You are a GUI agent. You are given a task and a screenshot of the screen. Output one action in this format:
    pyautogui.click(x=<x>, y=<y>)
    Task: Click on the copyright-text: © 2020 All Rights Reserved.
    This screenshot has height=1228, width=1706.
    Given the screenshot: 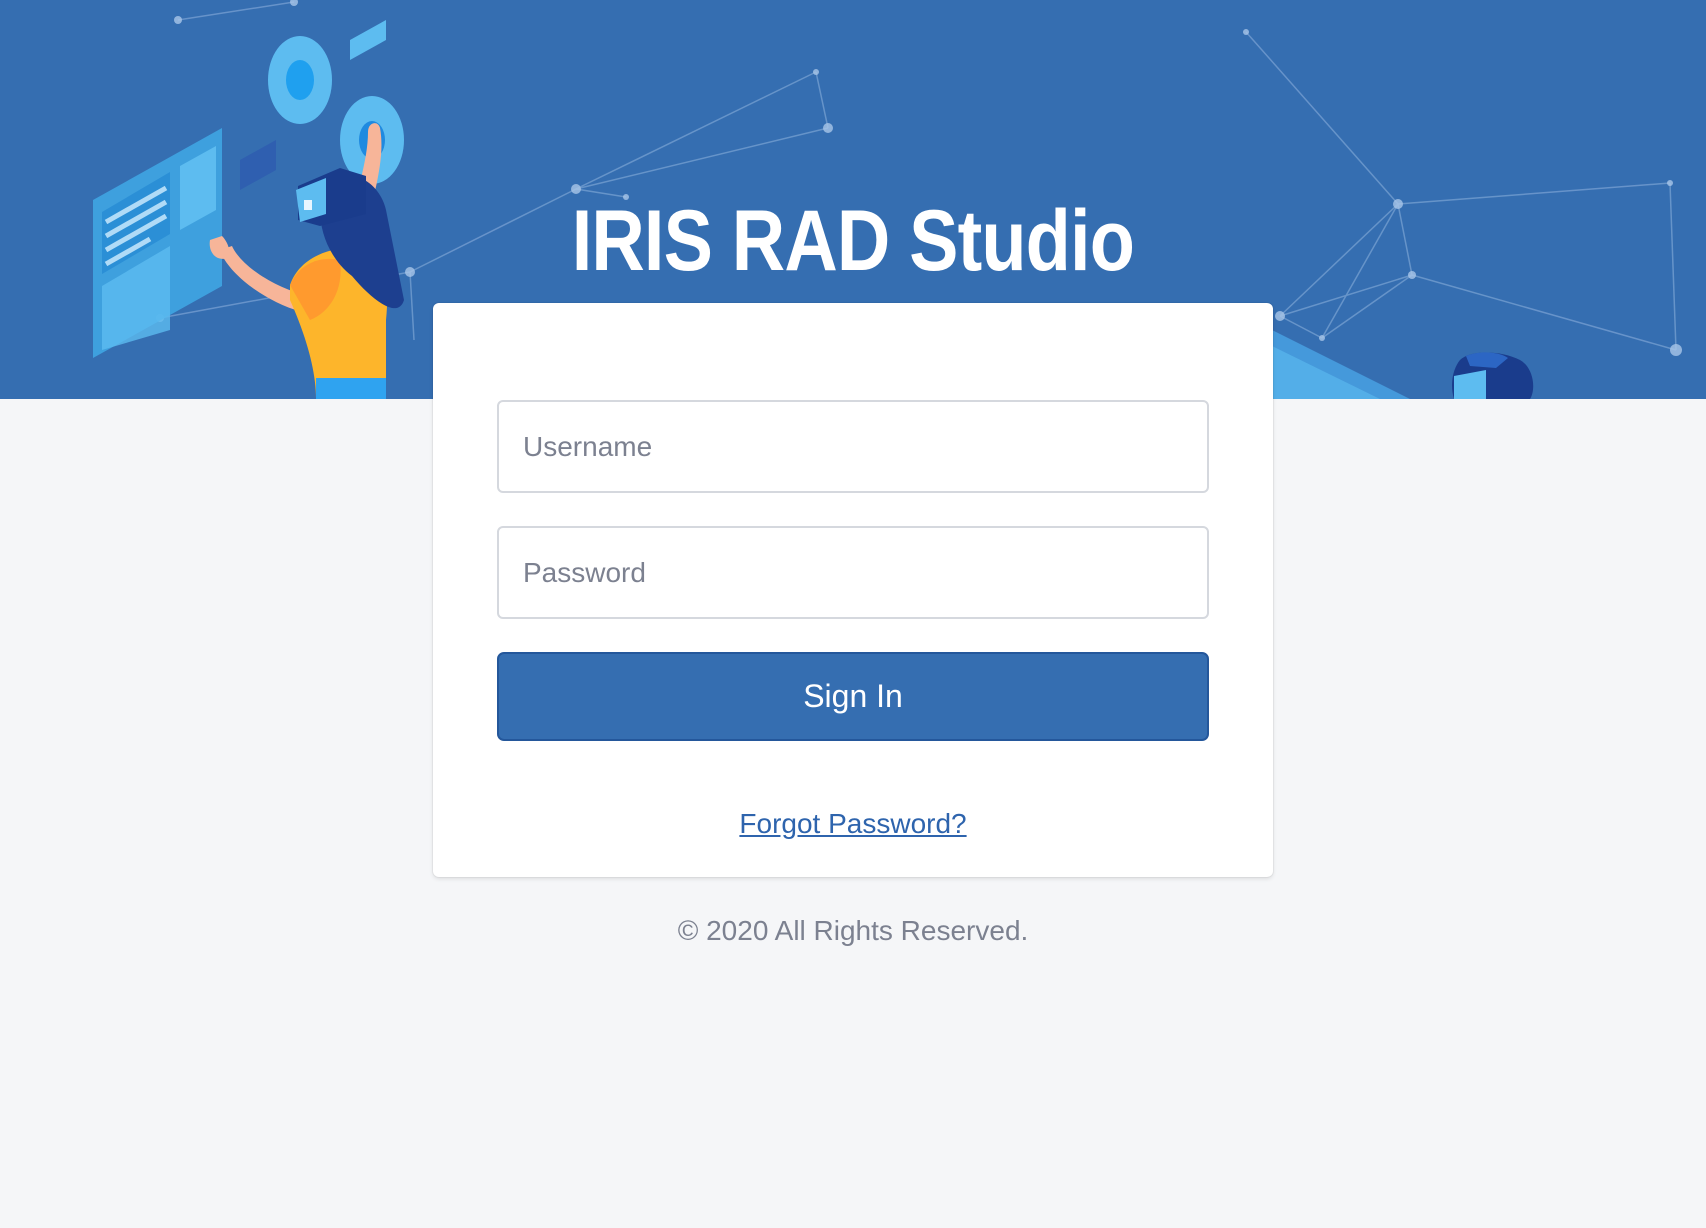 What is the action you would take?
    pyautogui.click(x=853, y=930)
    